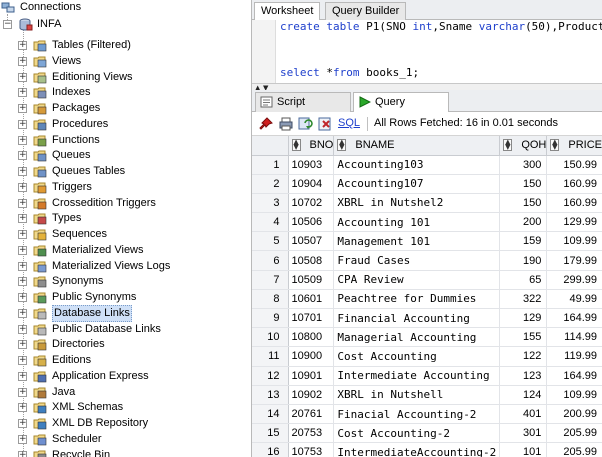 This screenshot has width=602, height=457. Describe the element at coordinates (325, 124) in the screenshot. I see `export-icon` at that location.